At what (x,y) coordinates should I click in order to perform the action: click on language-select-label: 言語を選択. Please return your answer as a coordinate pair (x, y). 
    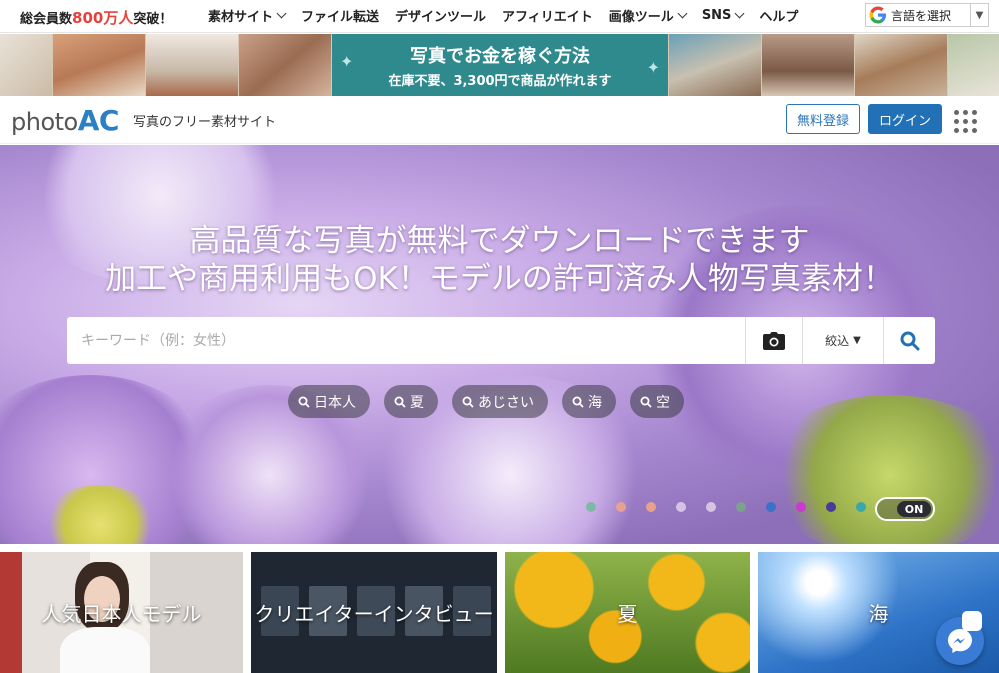
    Looking at the image, I should click on (921, 15).